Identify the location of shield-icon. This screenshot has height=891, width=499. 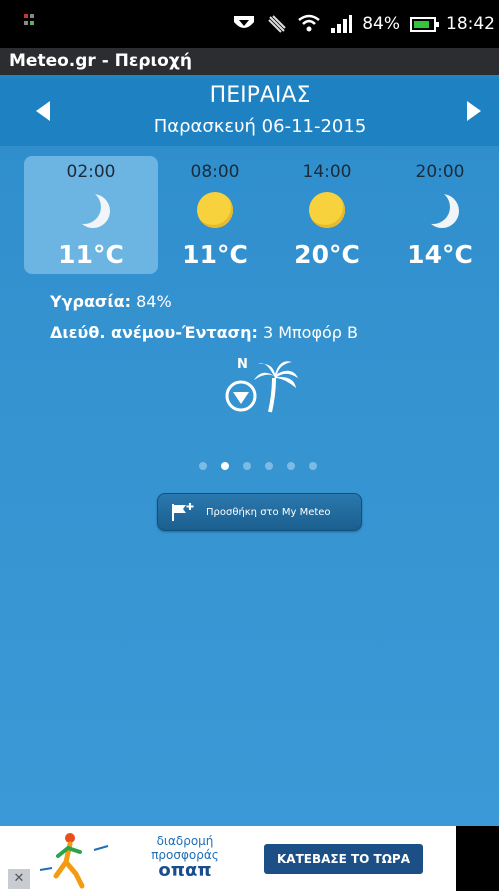
(244, 22).